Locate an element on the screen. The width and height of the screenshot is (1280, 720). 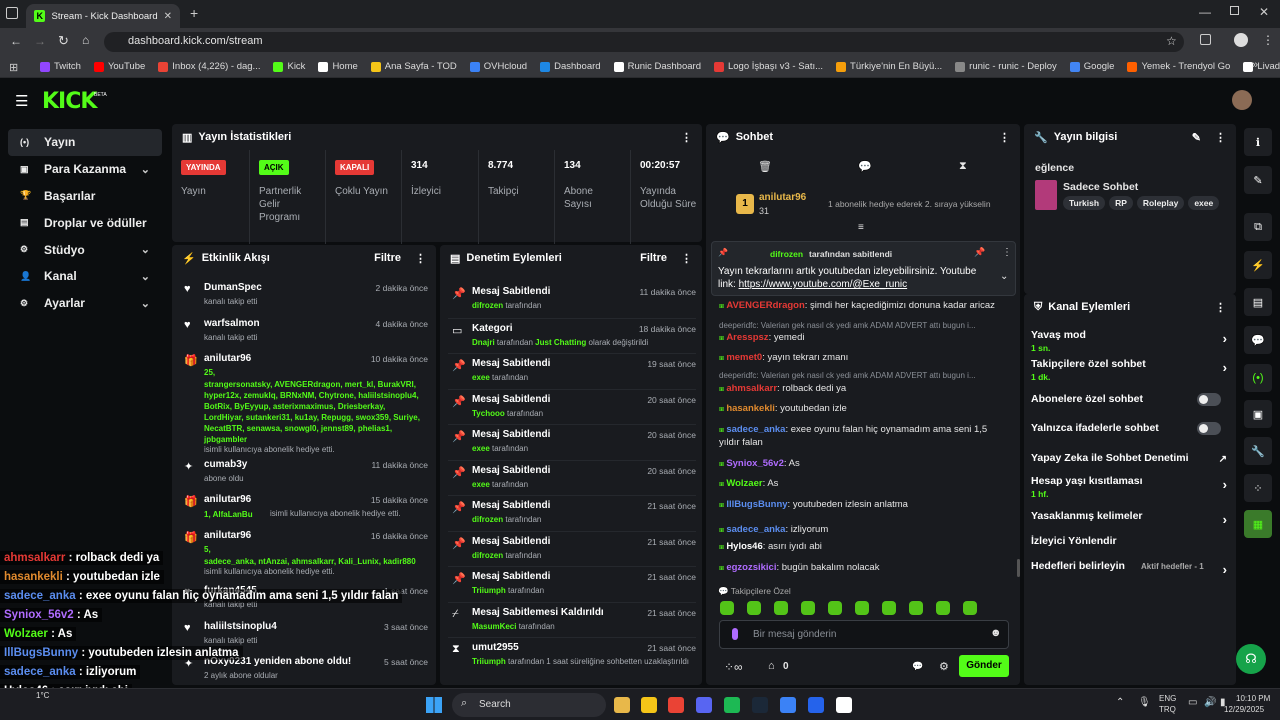
clock-time: 10:10 PM is located at coordinates (1253, 698).